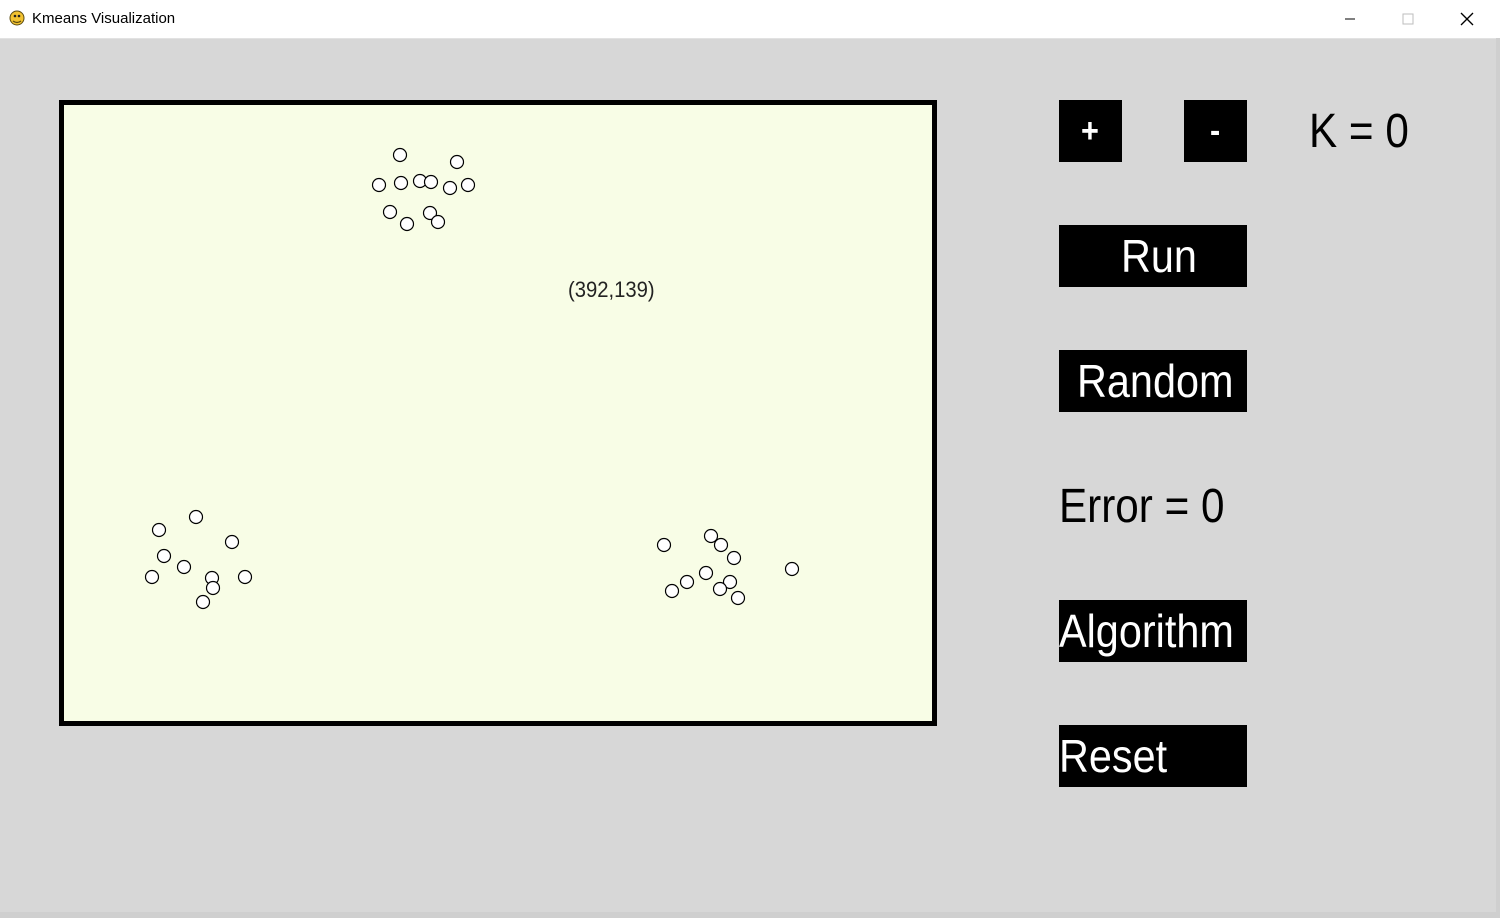  I want to click on coordinate-readout: (392,139), so click(611, 289).